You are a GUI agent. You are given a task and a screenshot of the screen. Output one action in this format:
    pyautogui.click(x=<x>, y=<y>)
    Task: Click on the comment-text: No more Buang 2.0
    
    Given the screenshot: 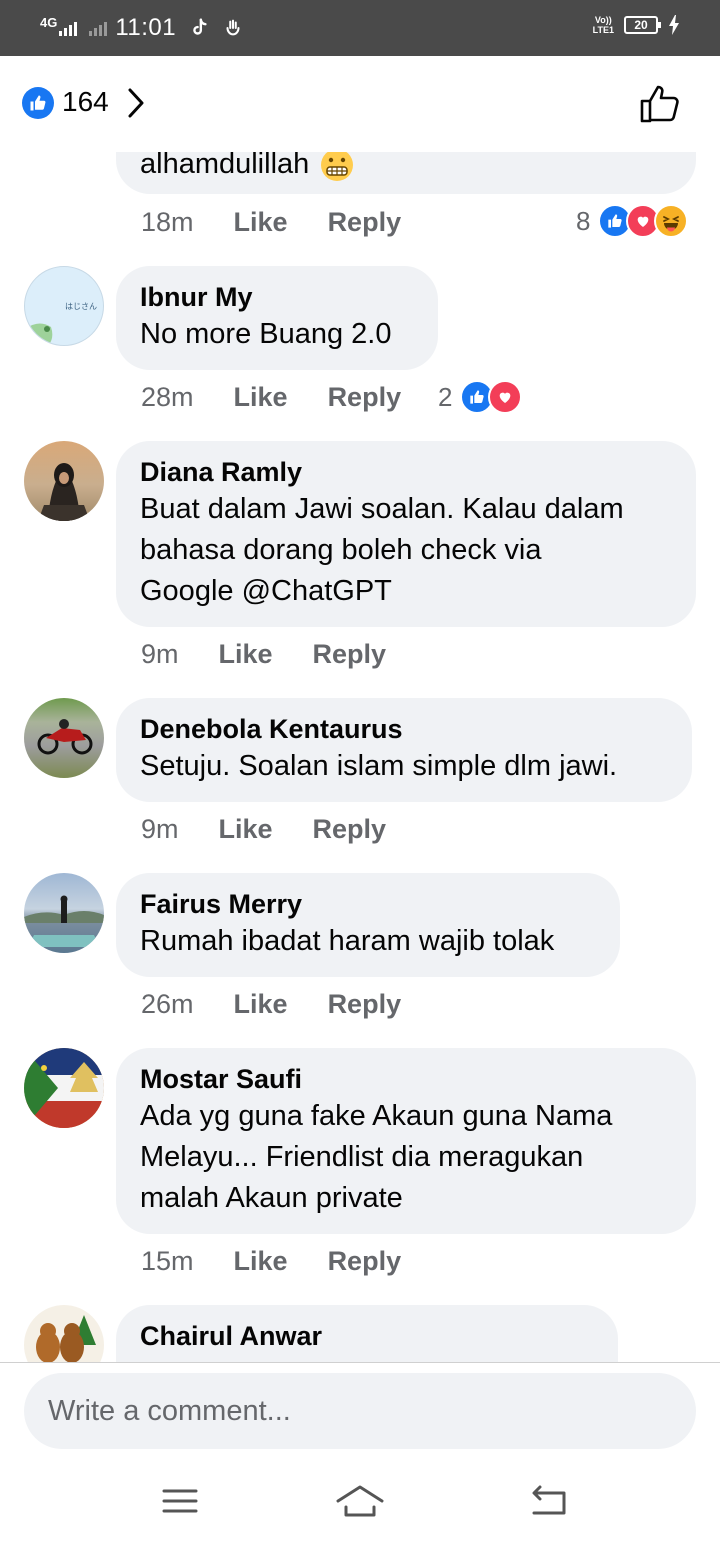 What is the action you would take?
    pyautogui.click(x=266, y=334)
    